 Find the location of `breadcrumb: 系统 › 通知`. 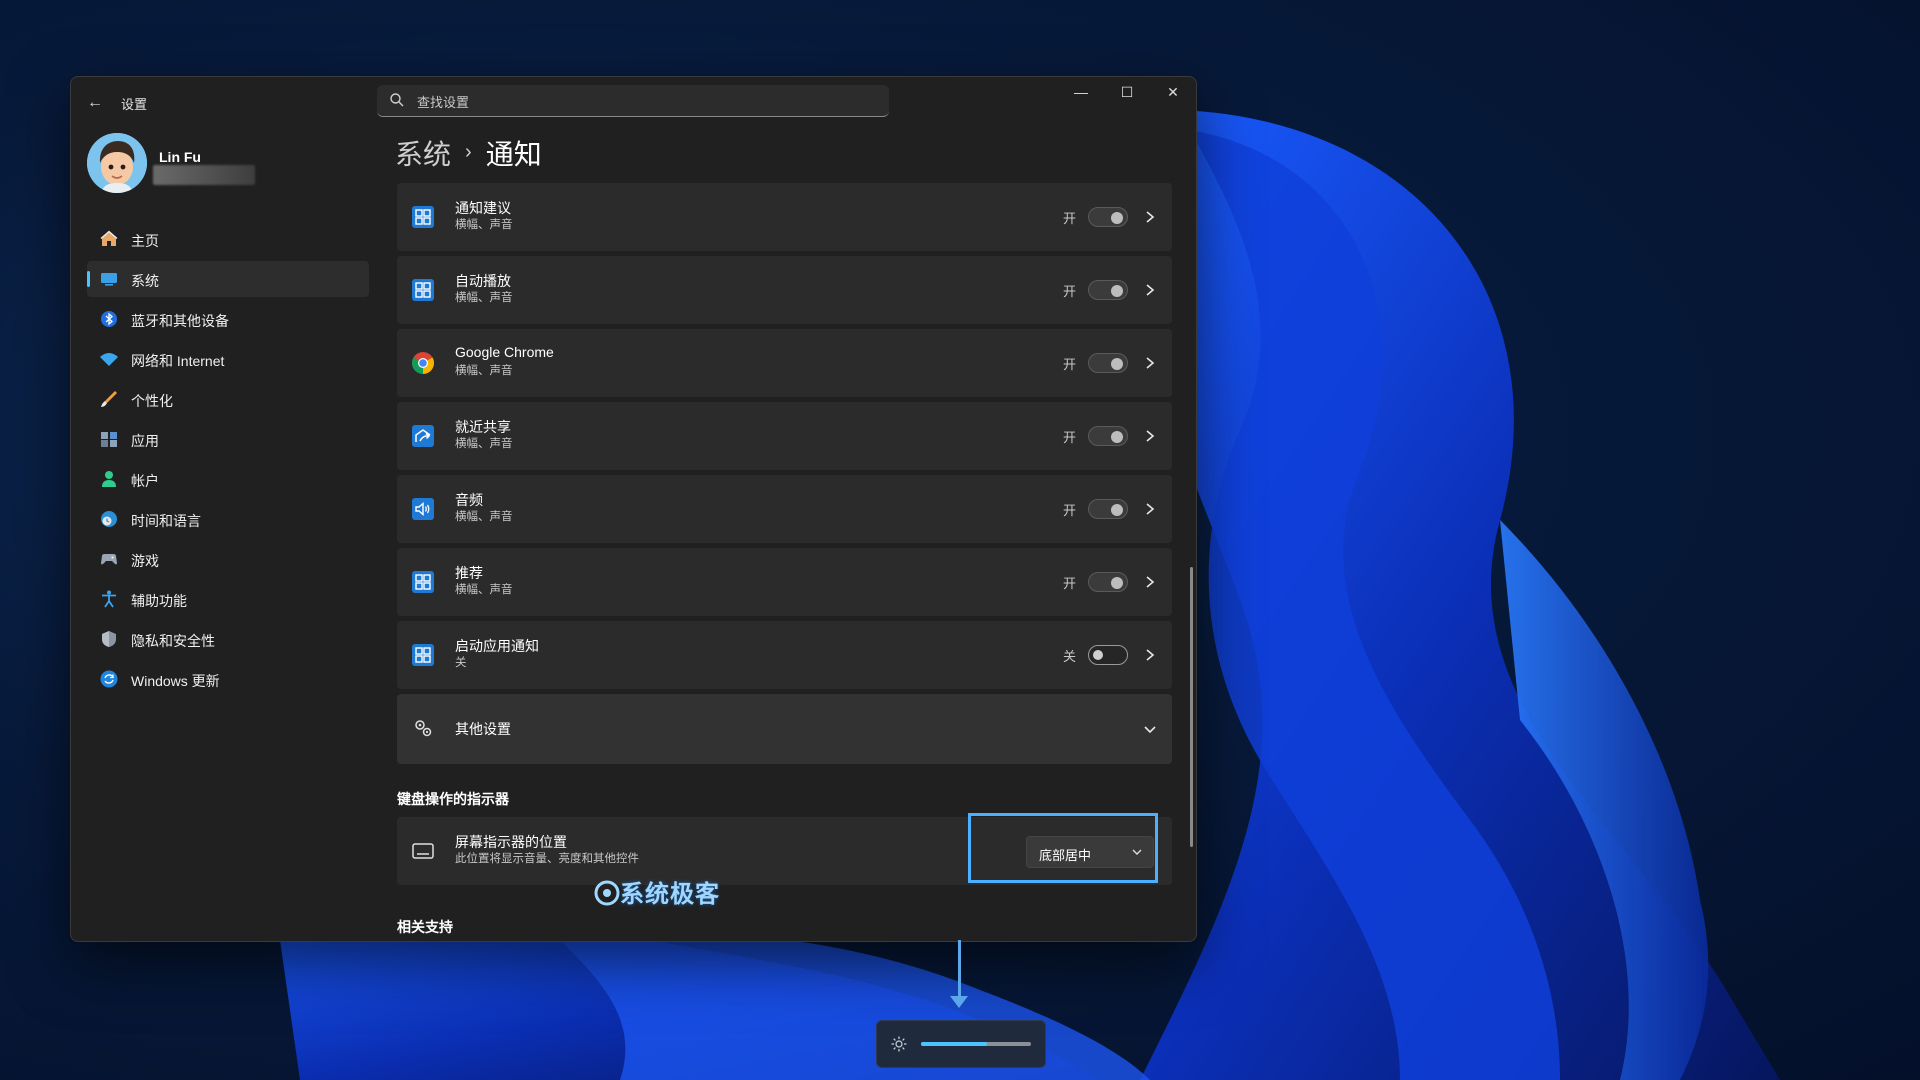

breadcrumb: 系统 › 通知 is located at coordinates (468, 153).